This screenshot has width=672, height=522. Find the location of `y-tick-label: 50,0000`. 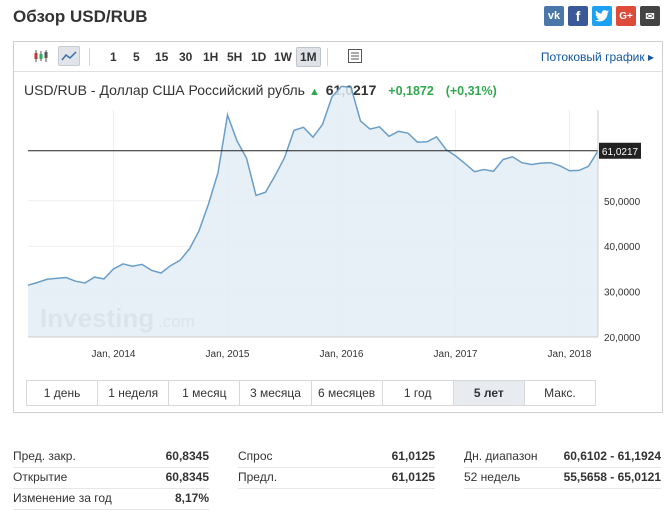

y-tick-label: 50,0000 is located at coordinates (622, 202).